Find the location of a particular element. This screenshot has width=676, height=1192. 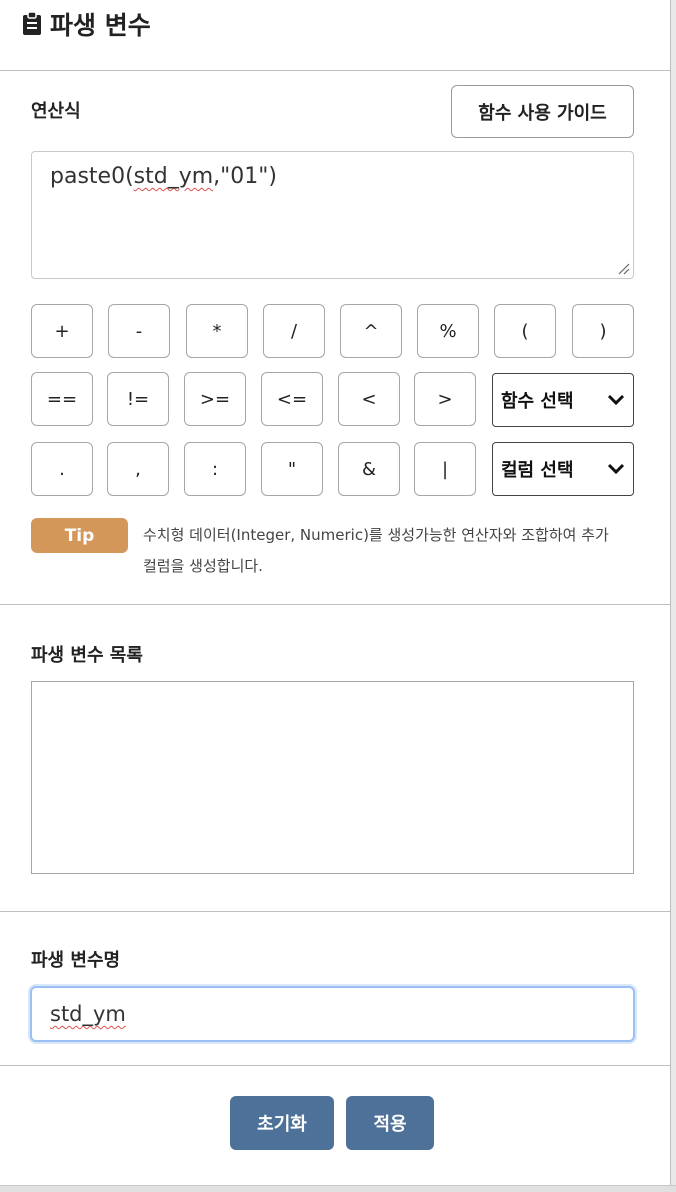

panel-title-text: 파생 변수 is located at coordinates (100, 25).